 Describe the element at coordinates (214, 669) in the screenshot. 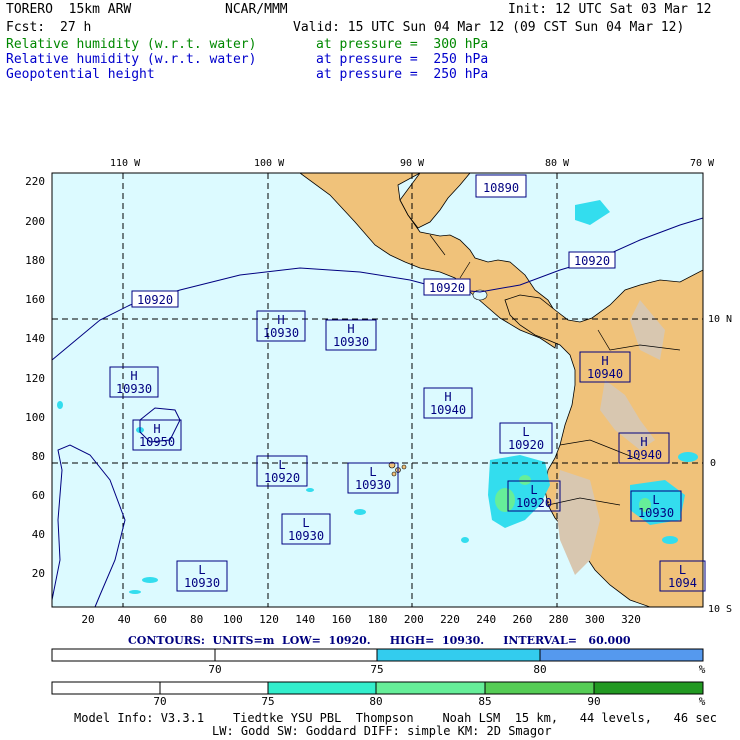

I see `colorbar1-tick: 70` at that location.